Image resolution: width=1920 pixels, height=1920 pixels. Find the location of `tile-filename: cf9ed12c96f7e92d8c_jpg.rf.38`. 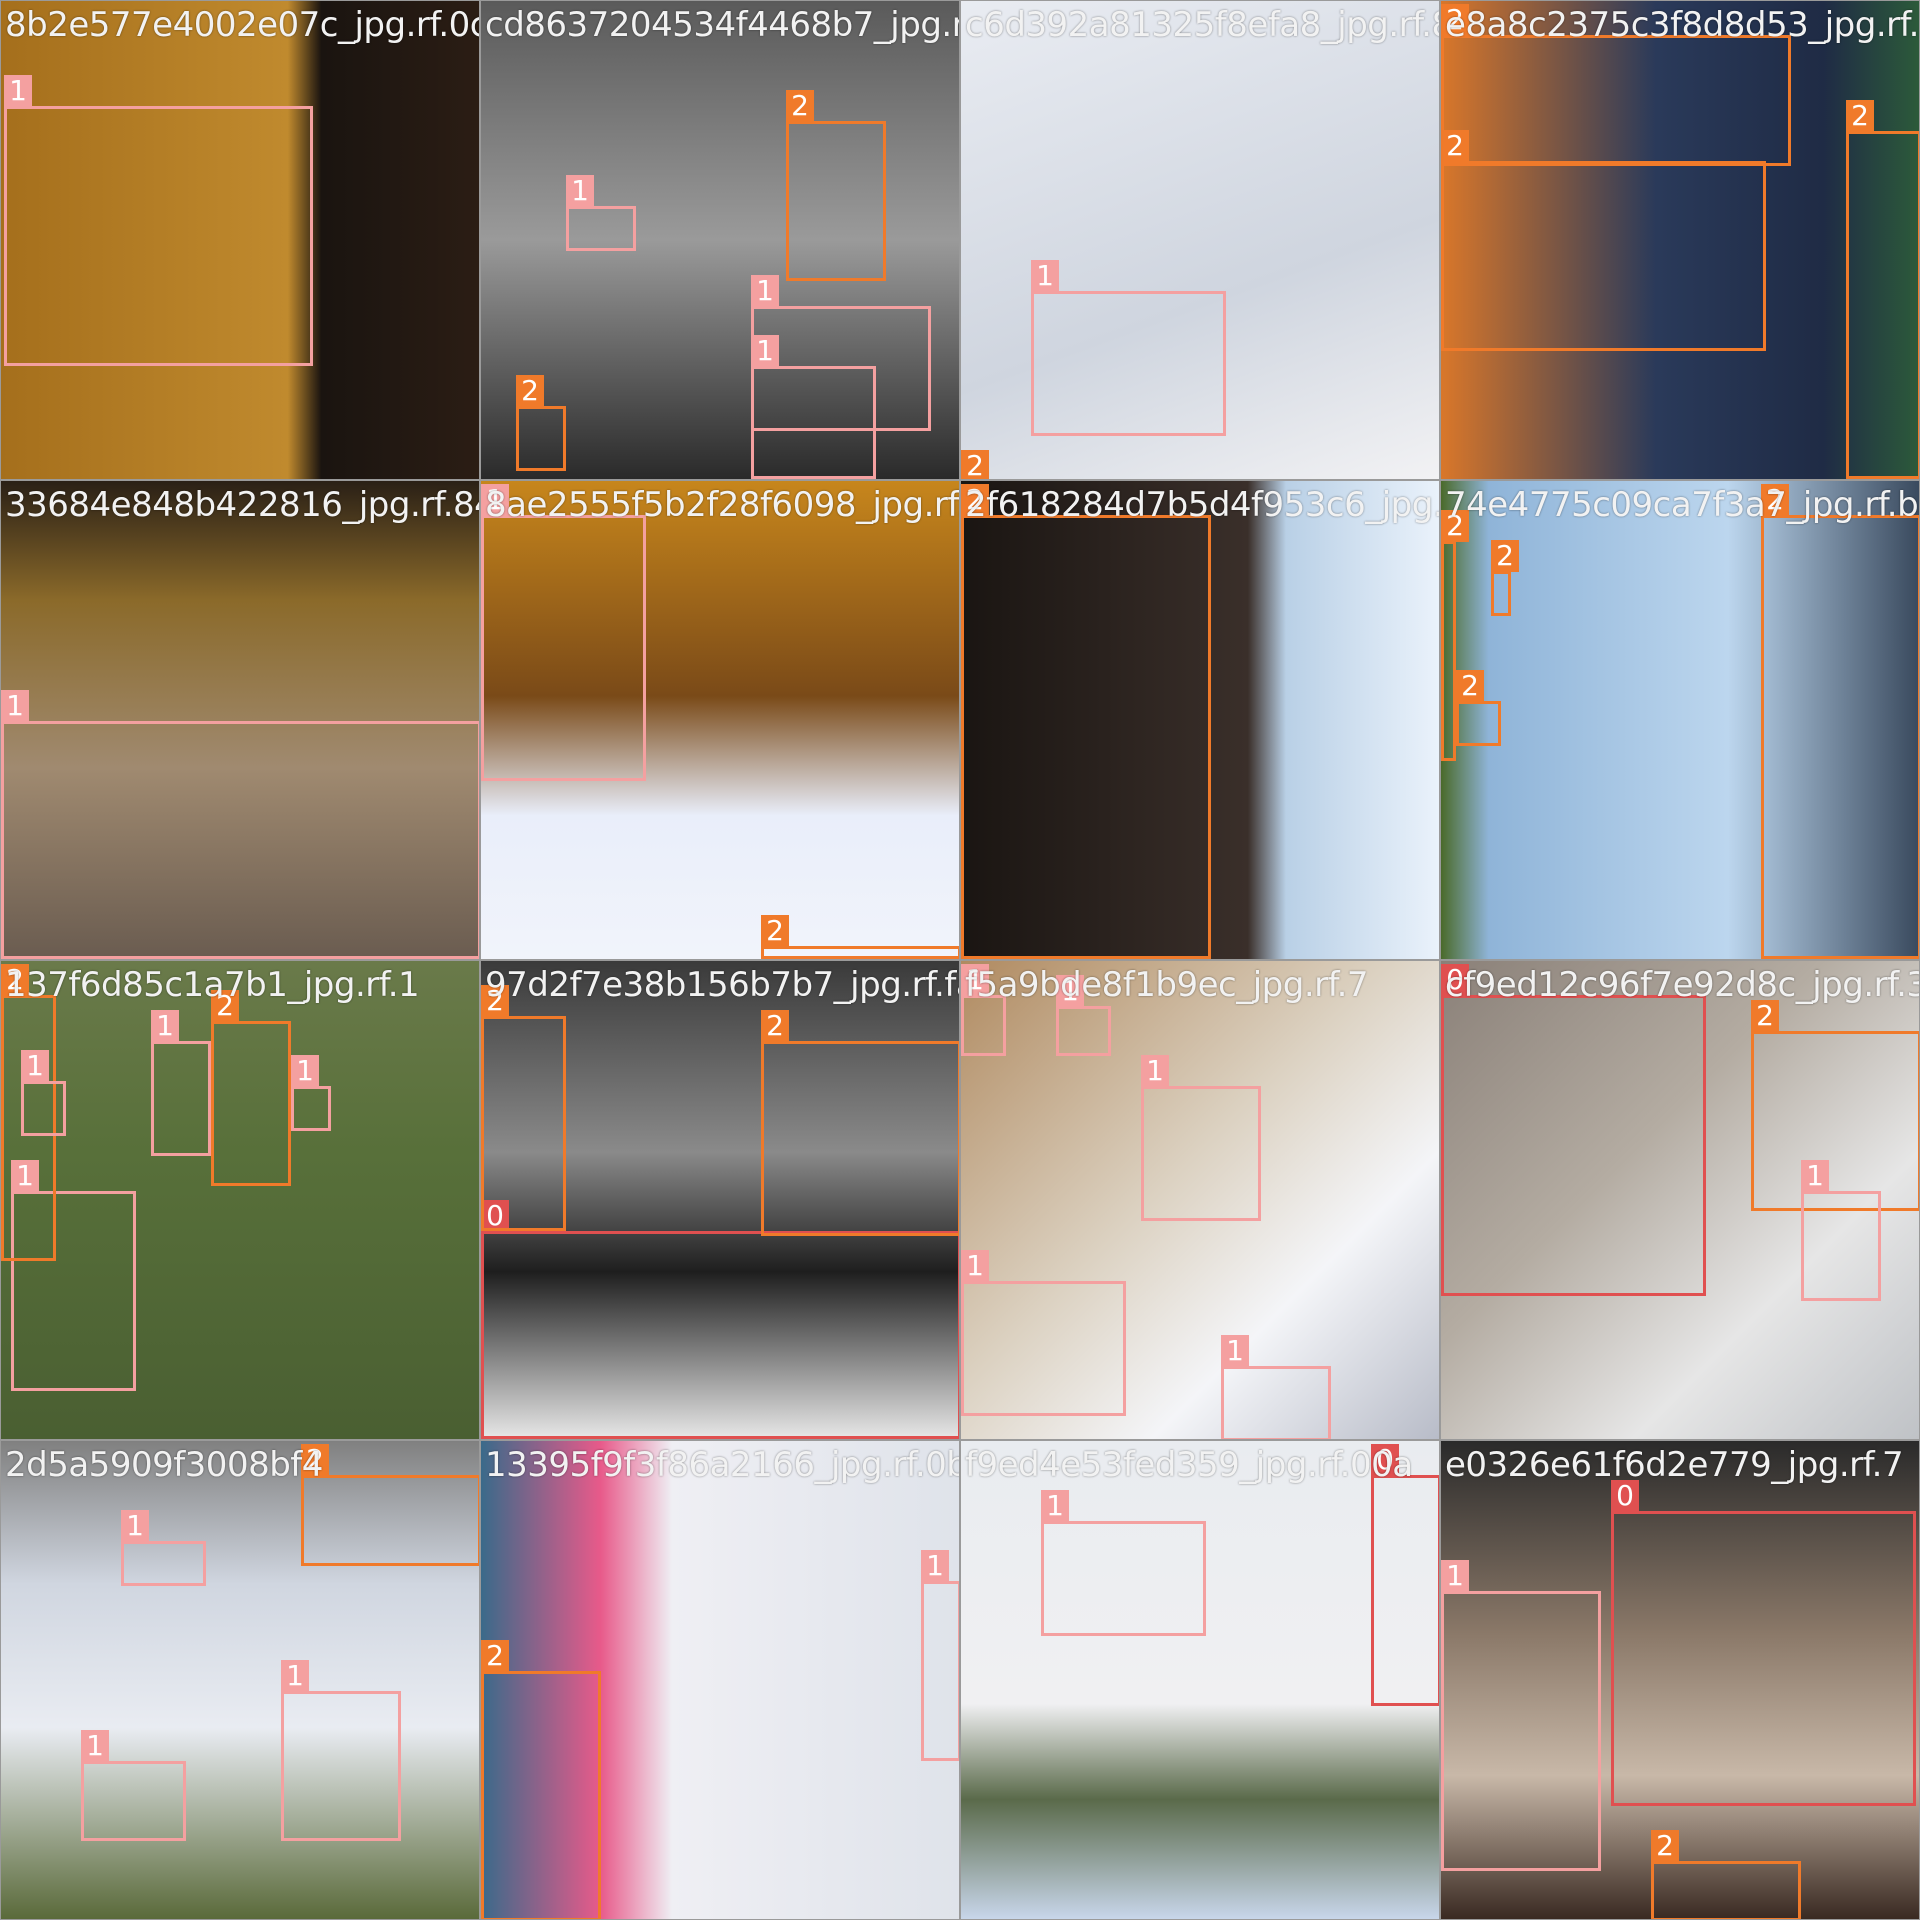

tile-filename: cf9ed12c96f7e92d8c_jpg.rf.38 is located at coordinates (1682, 985).